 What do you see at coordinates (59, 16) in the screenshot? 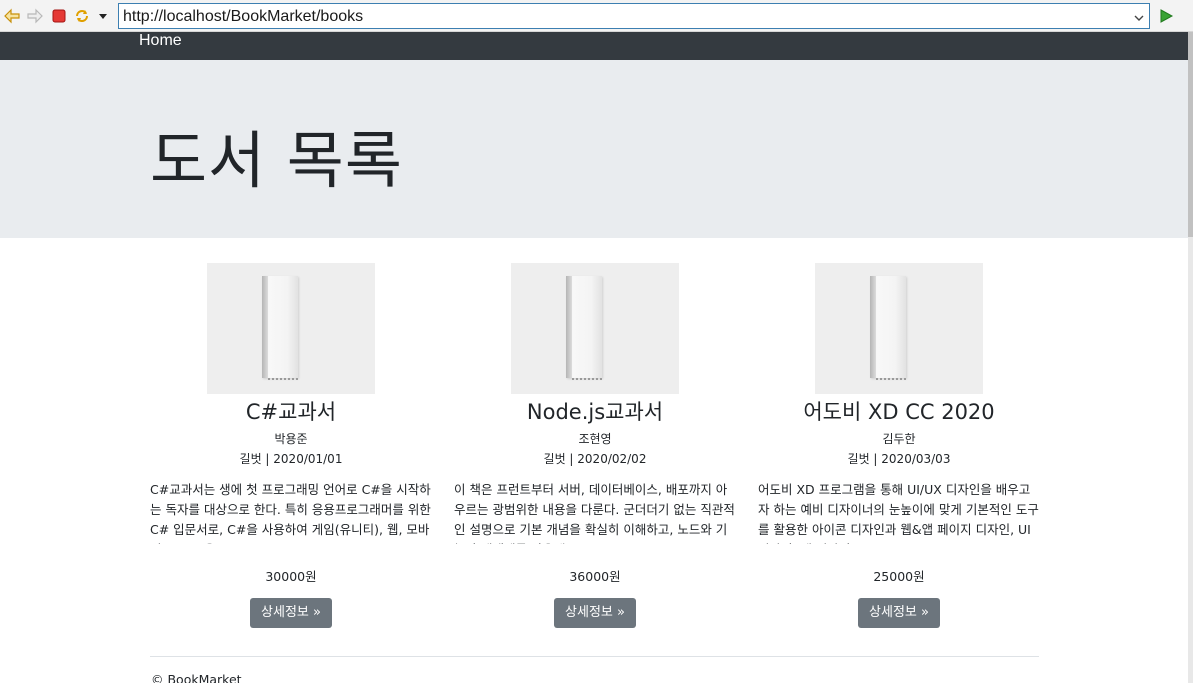
I see `stop-icon` at bounding box center [59, 16].